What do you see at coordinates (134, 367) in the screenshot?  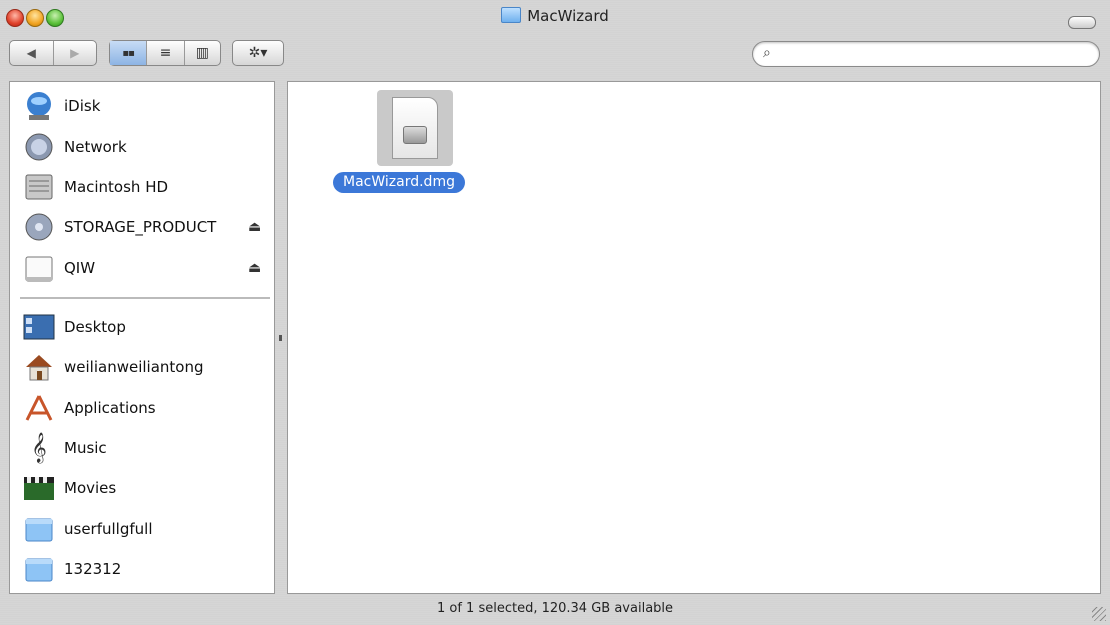 I see `sidebar-item-label: weilianweiliantong` at bounding box center [134, 367].